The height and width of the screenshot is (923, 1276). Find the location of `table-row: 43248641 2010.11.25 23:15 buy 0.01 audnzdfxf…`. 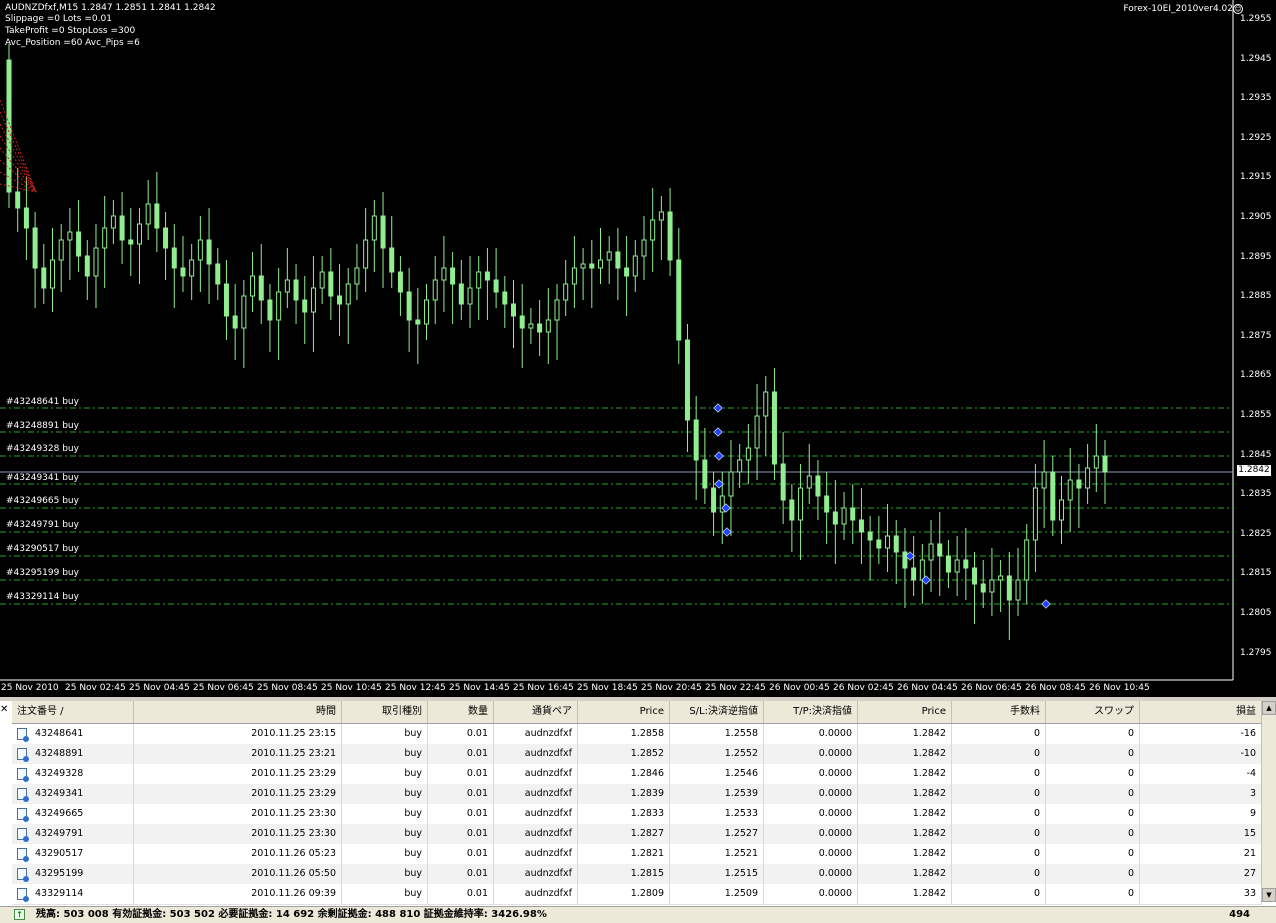

table-row: 43248641 2010.11.25 23:15 buy 0.01 audnzdfxf… is located at coordinates (637, 734).